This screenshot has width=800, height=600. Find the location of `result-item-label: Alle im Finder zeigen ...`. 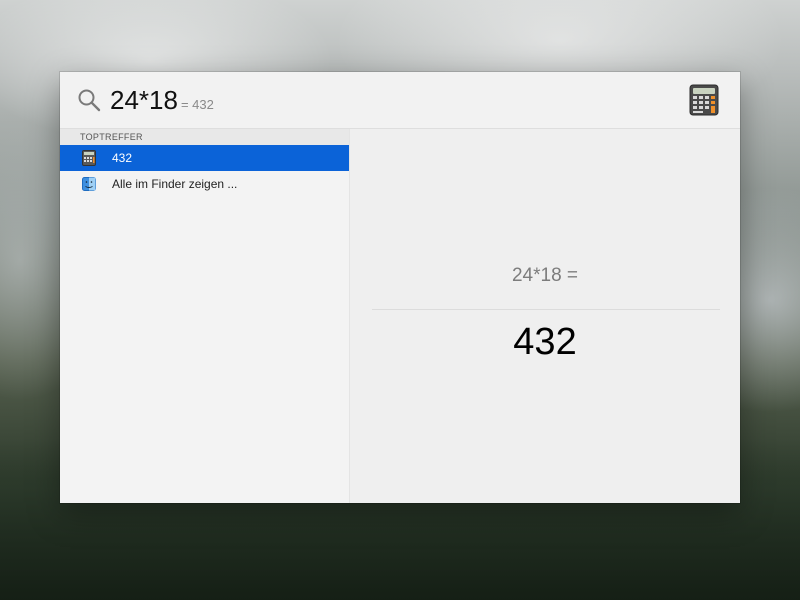

result-item-label: Alle im Finder zeigen ... is located at coordinates (175, 184).